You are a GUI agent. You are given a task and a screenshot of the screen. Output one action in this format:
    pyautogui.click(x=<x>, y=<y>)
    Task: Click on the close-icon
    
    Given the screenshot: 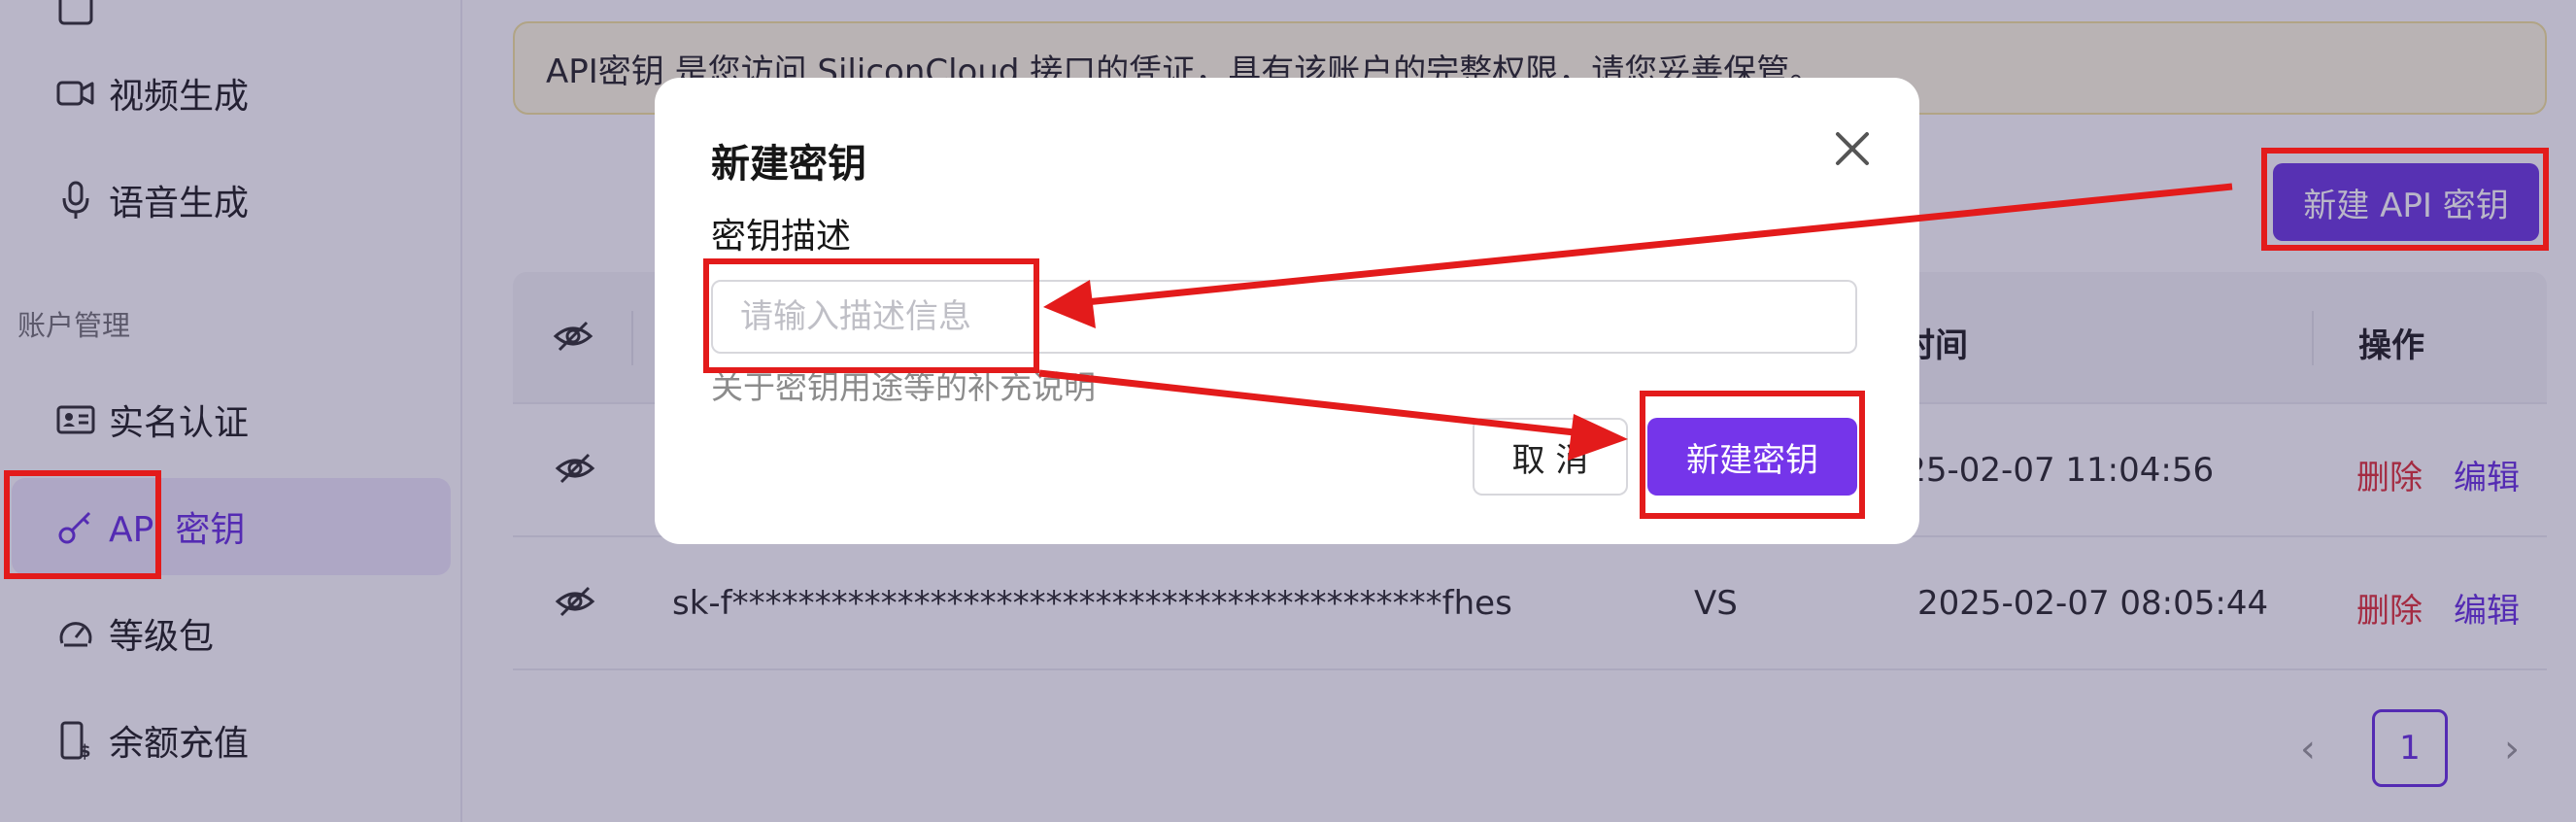 What is the action you would take?
    pyautogui.click(x=1852, y=148)
    